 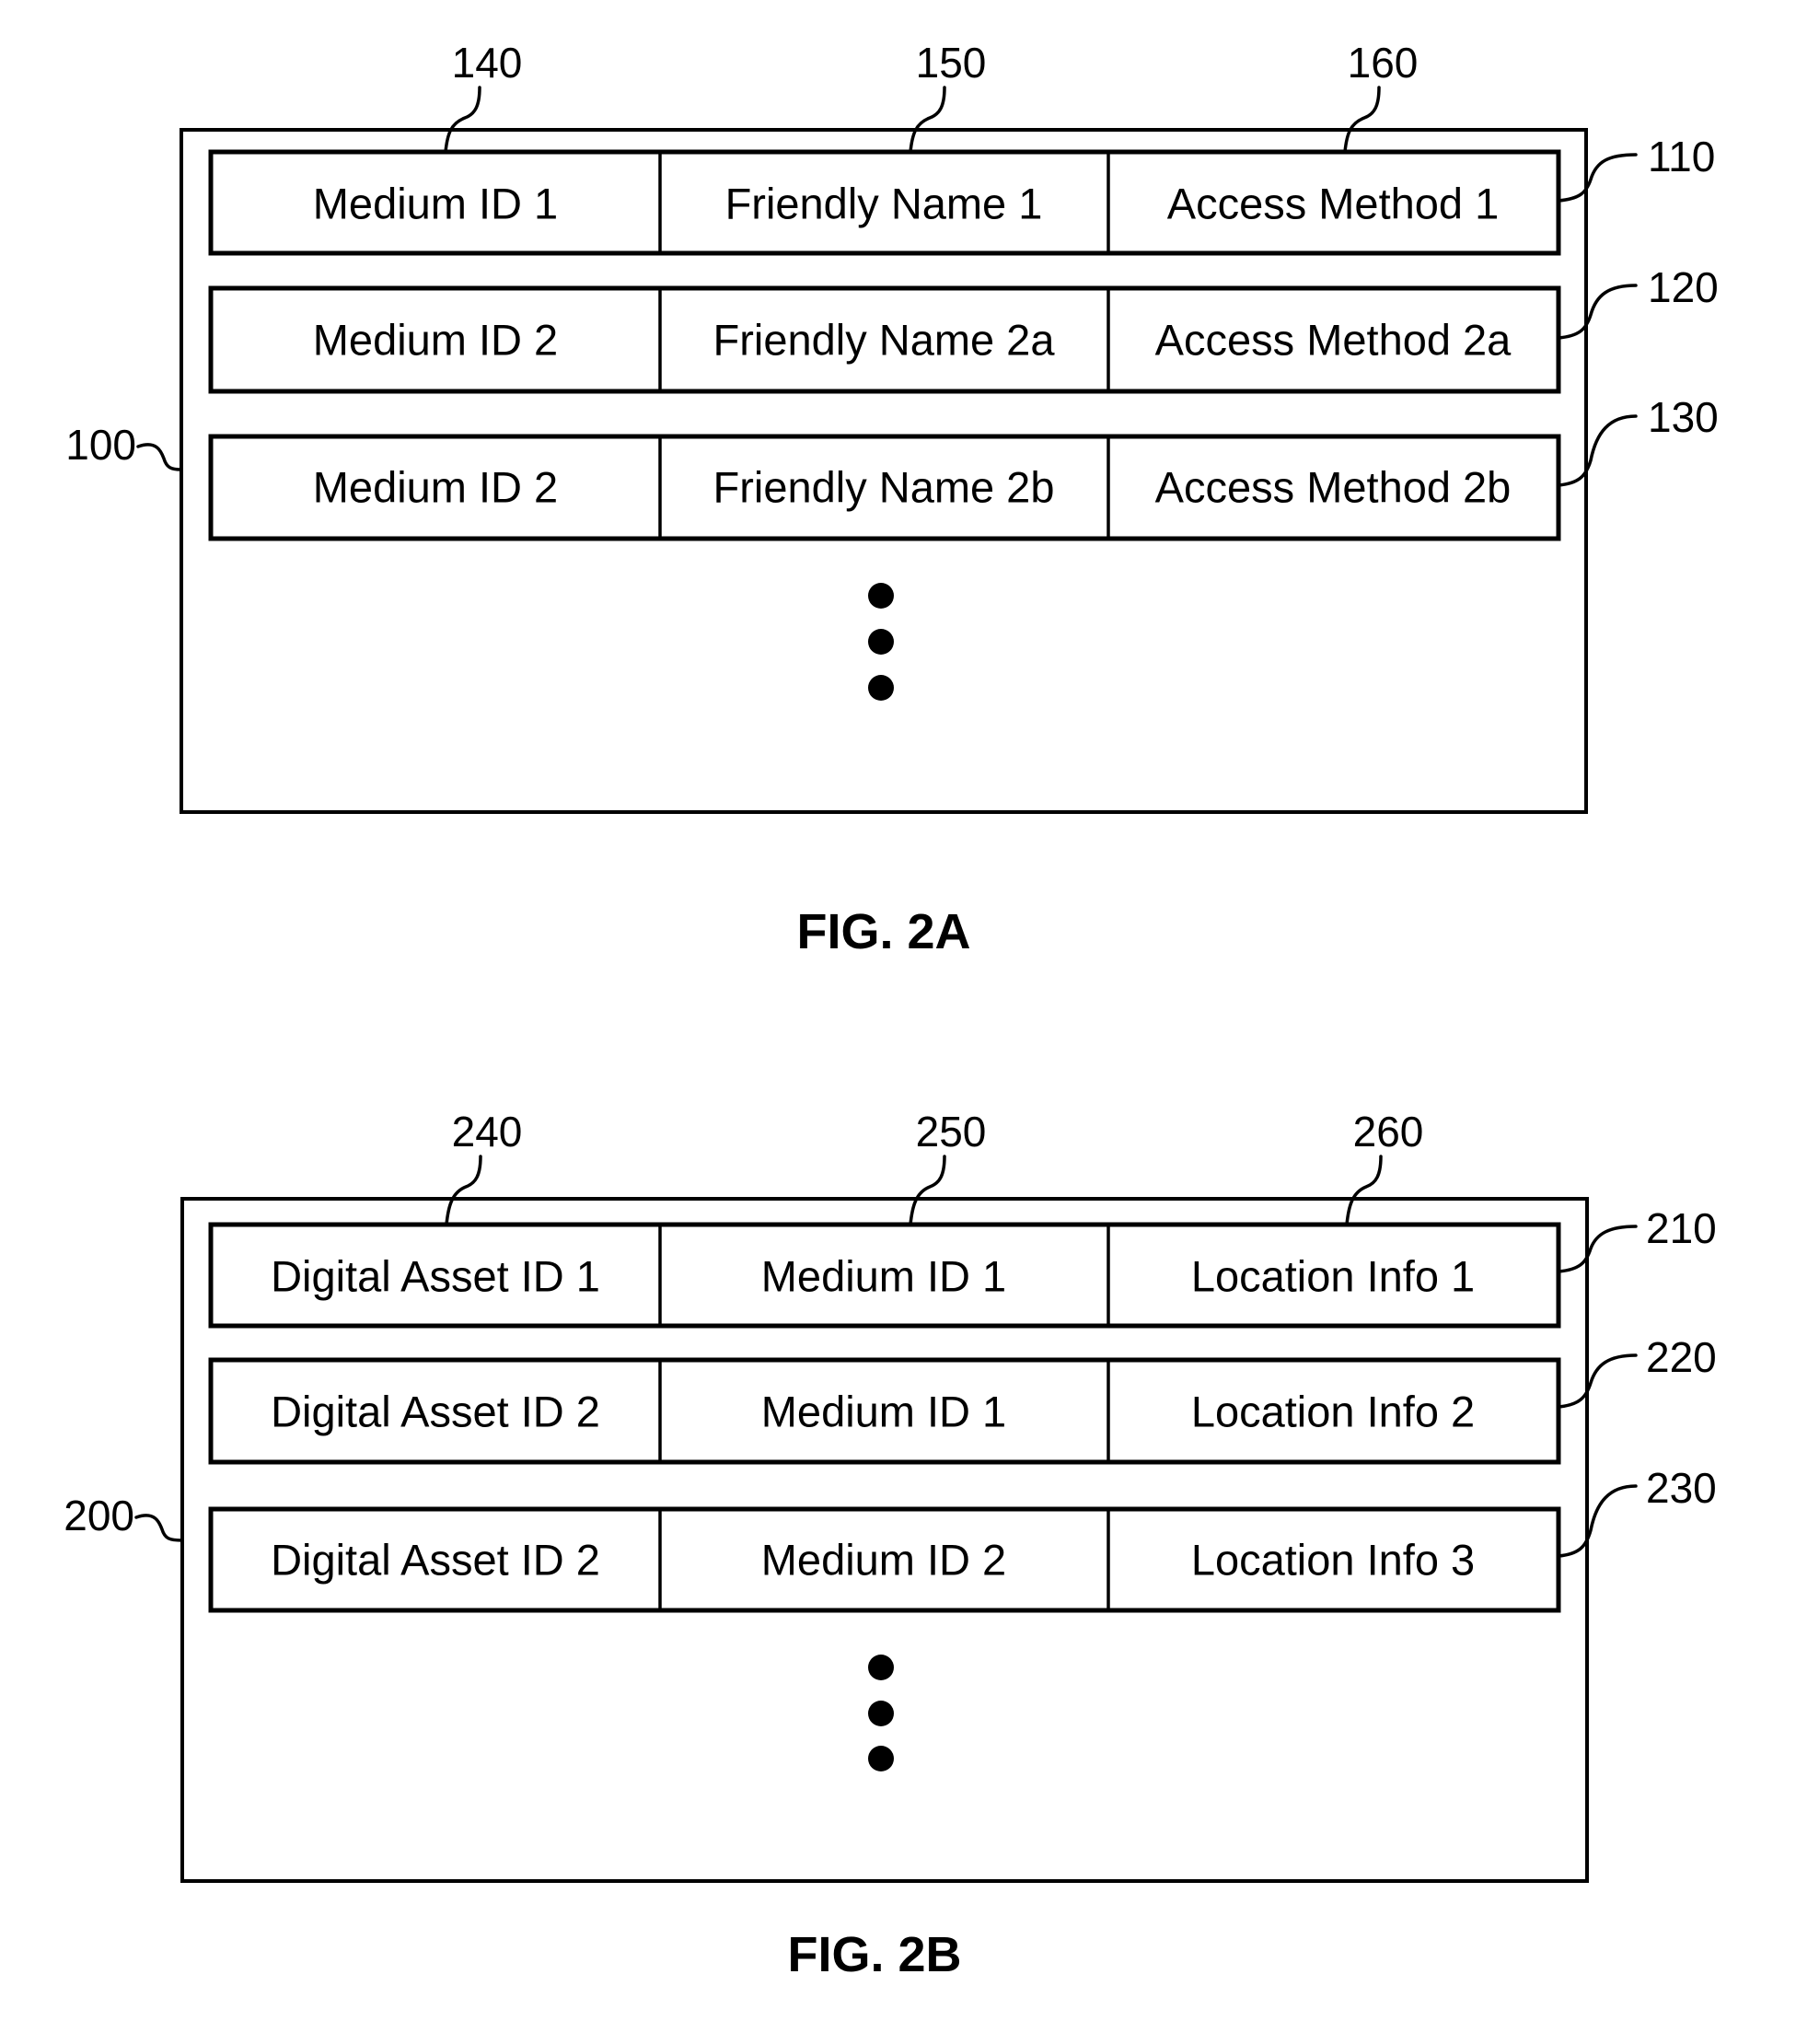 What do you see at coordinates (1334, 204) in the screenshot?
I see `cell-access-method: Access Method 1` at bounding box center [1334, 204].